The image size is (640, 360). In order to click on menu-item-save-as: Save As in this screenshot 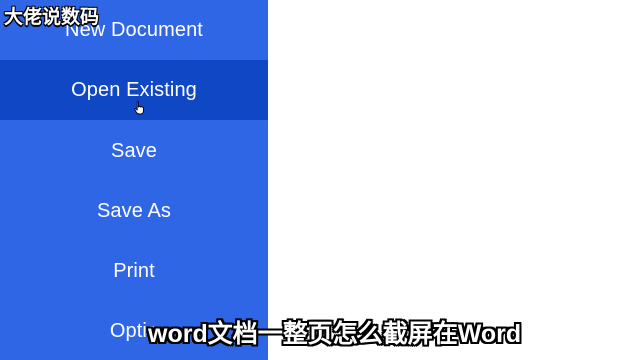, I will do `click(134, 211)`.